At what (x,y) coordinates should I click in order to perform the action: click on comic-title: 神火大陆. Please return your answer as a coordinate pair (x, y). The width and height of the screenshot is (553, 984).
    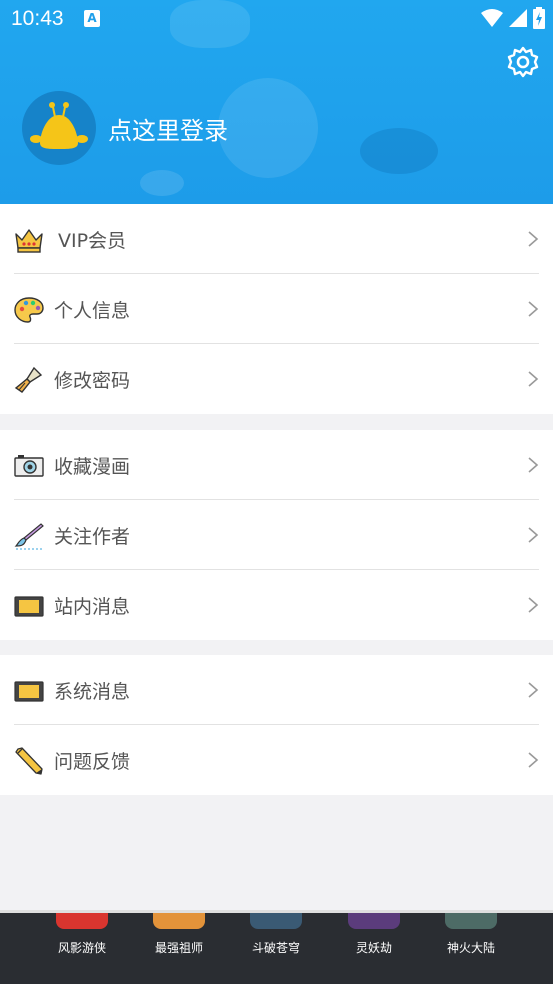
    Looking at the image, I should click on (470, 948).